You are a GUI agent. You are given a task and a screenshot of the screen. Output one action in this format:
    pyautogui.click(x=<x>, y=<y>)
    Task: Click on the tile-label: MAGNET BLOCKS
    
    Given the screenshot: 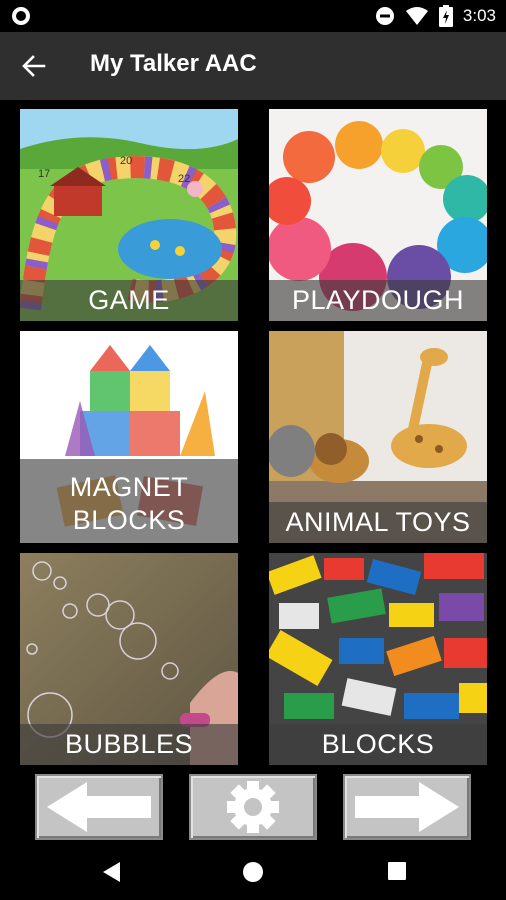 What is the action you would take?
    pyautogui.click(x=129, y=501)
    